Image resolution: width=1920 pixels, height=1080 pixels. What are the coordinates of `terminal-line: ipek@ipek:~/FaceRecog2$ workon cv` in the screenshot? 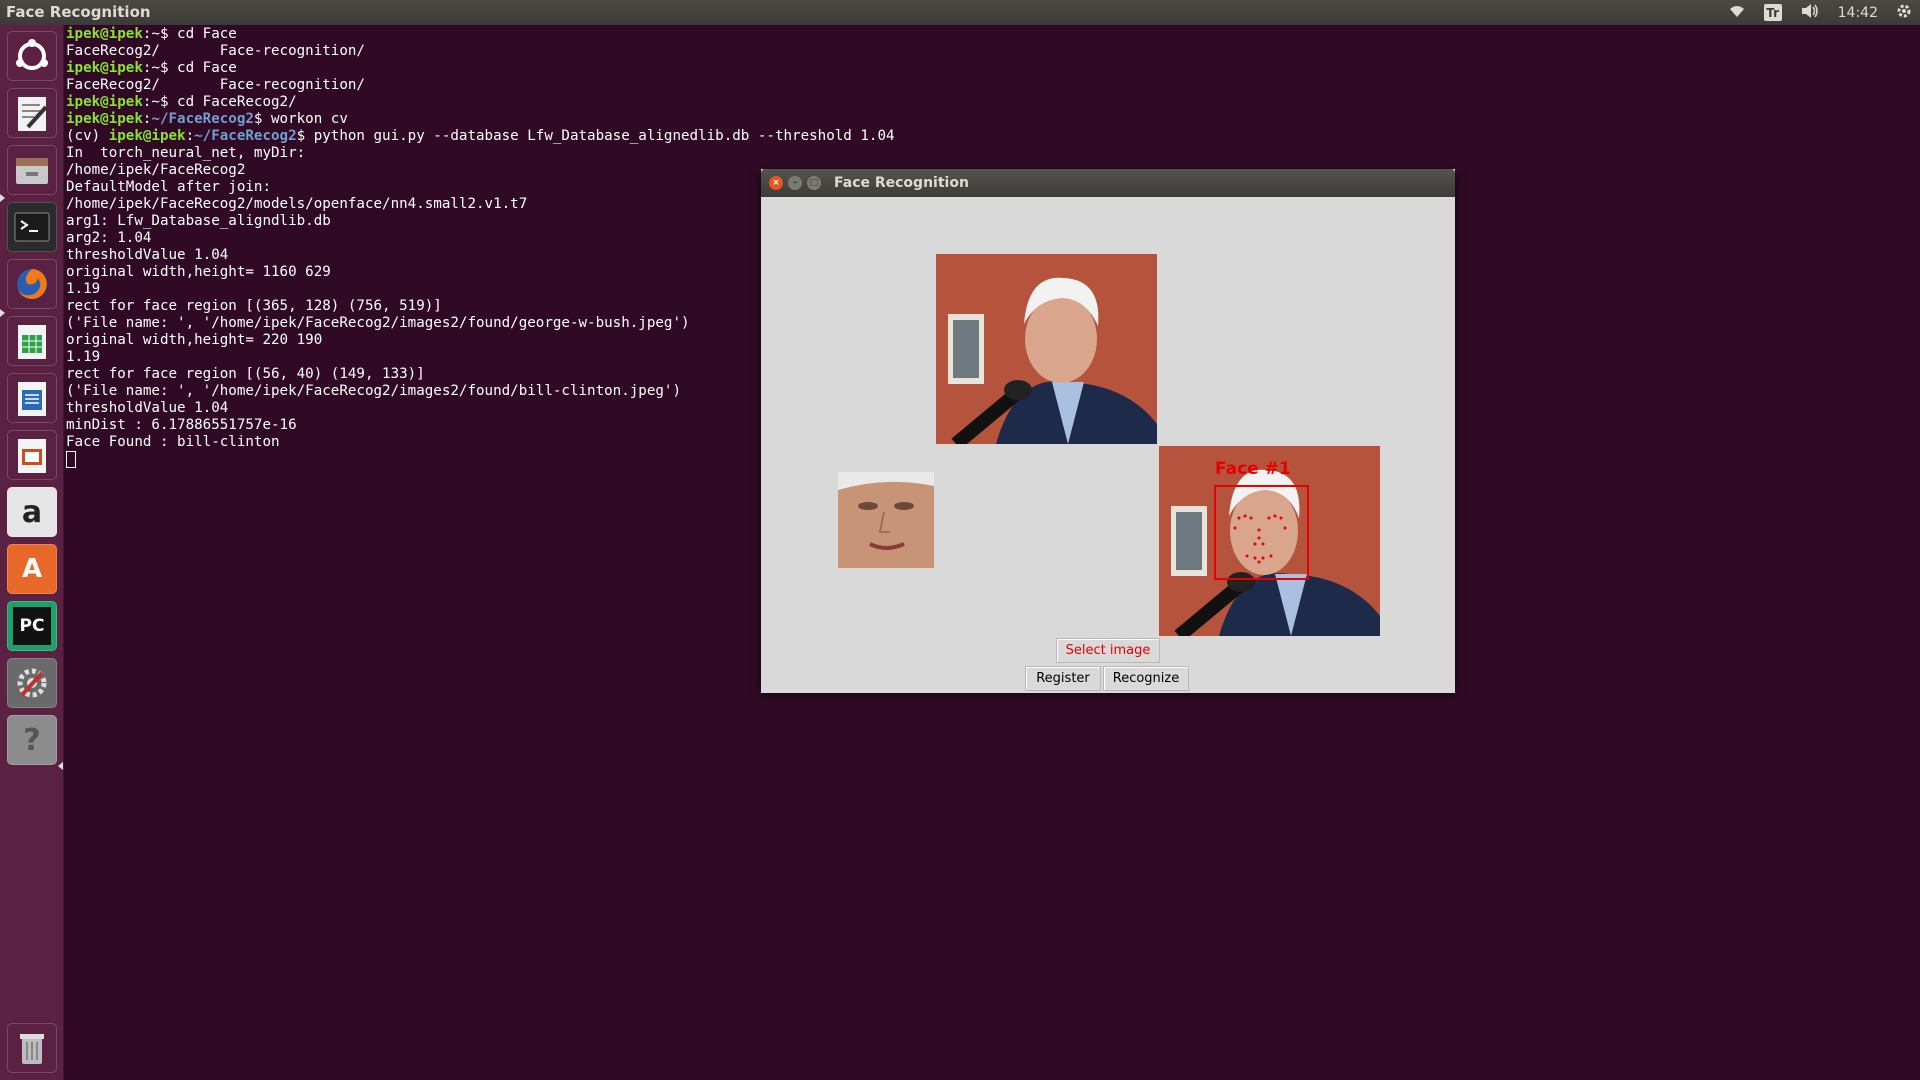 It's located at (993, 119).